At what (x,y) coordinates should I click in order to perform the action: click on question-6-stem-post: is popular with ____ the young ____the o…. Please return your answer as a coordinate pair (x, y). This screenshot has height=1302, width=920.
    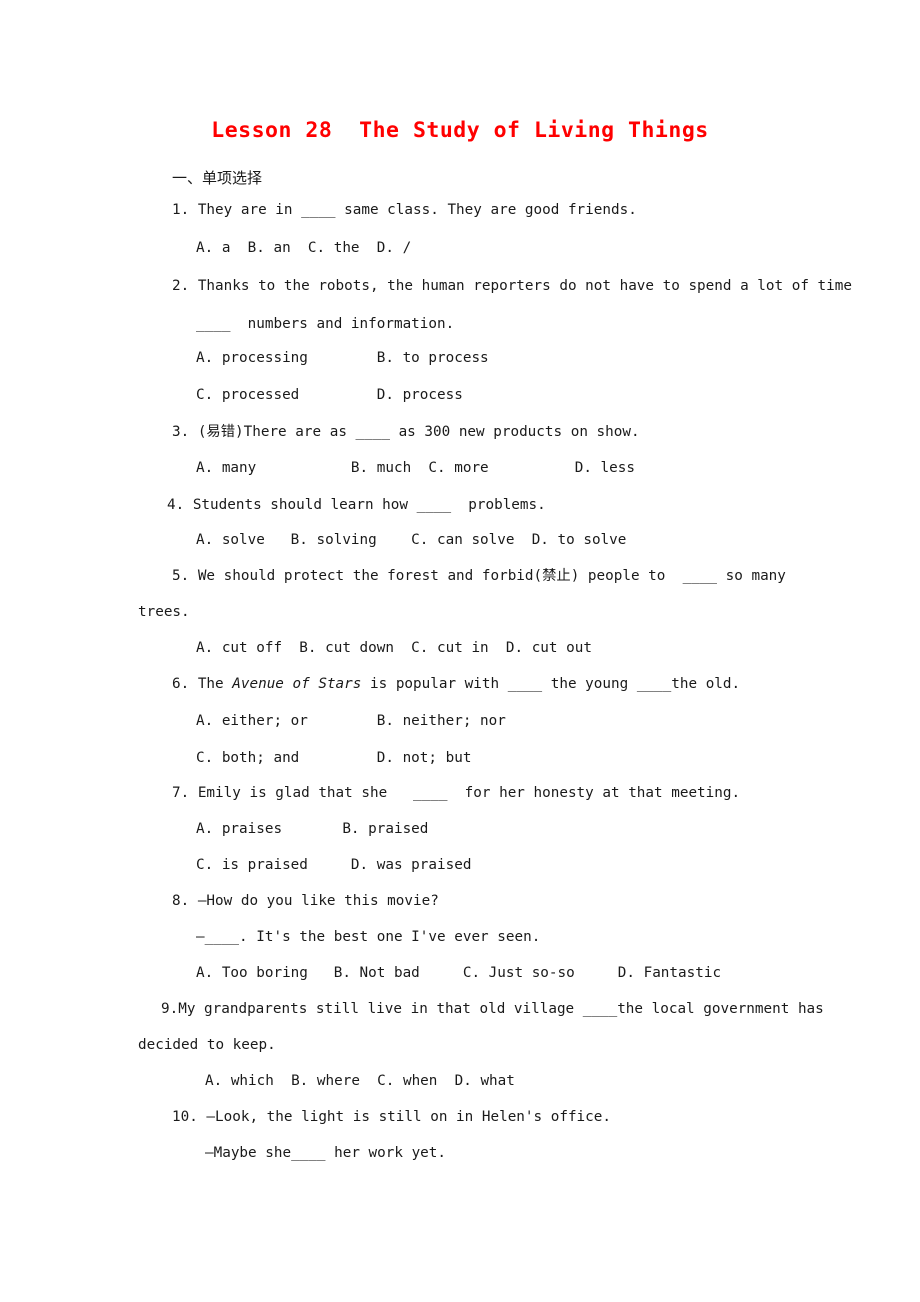
    Looking at the image, I should click on (551, 684).